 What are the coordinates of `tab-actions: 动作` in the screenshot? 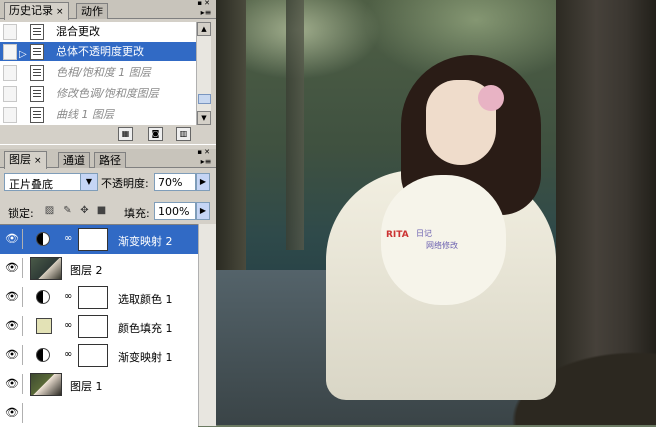 It's located at (92, 11).